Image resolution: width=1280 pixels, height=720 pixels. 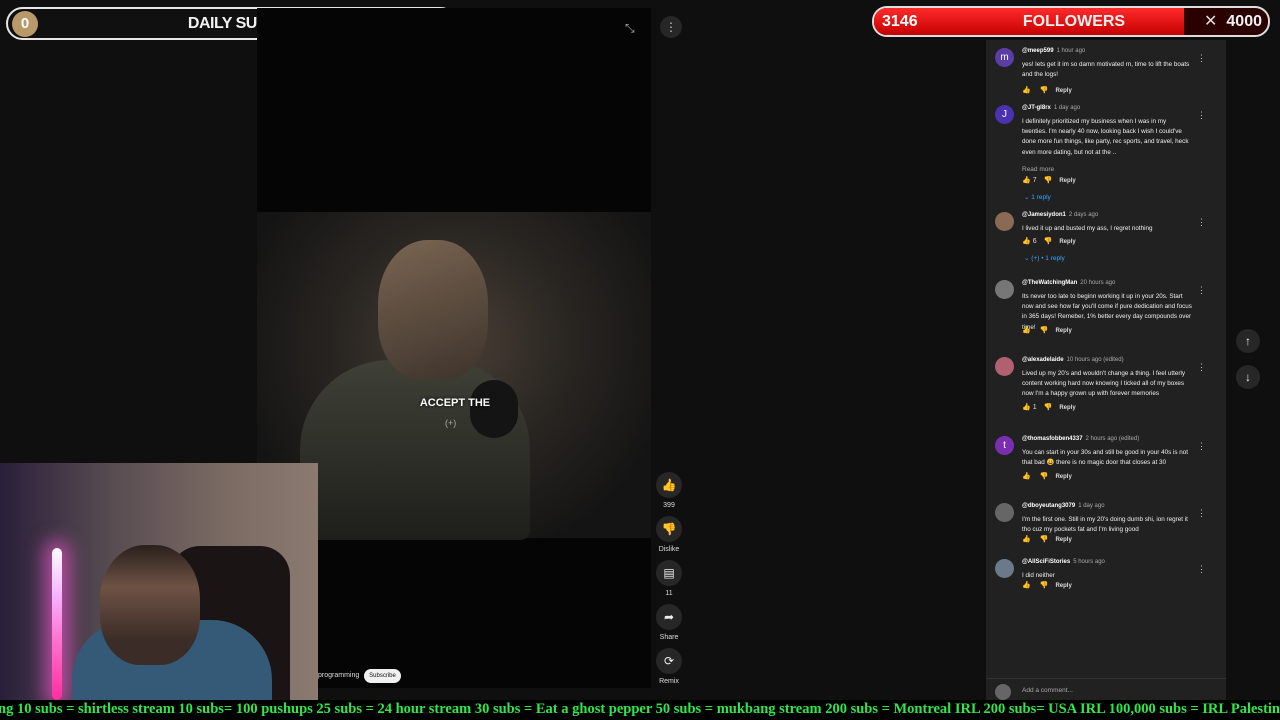 What do you see at coordinates (1004, 445) in the screenshot?
I see `avatar: t` at bounding box center [1004, 445].